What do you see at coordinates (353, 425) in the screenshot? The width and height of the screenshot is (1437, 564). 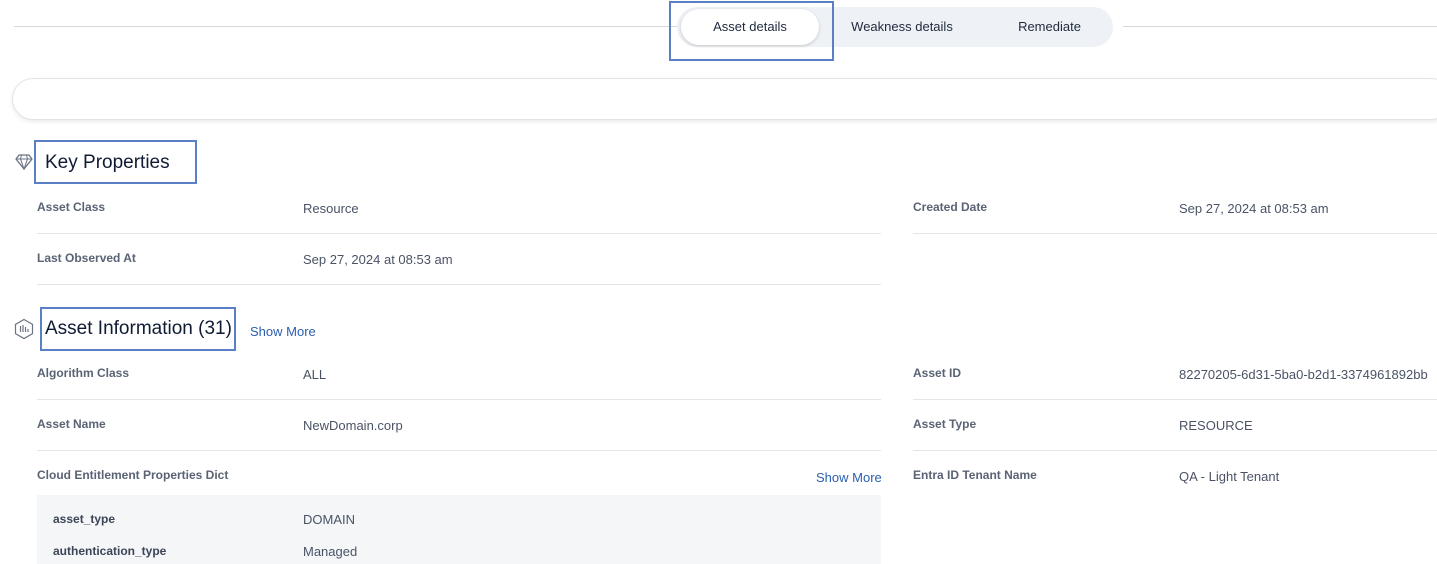 I see `asset-name-value: NewDomain.corp` at bounding box center [353, 425].